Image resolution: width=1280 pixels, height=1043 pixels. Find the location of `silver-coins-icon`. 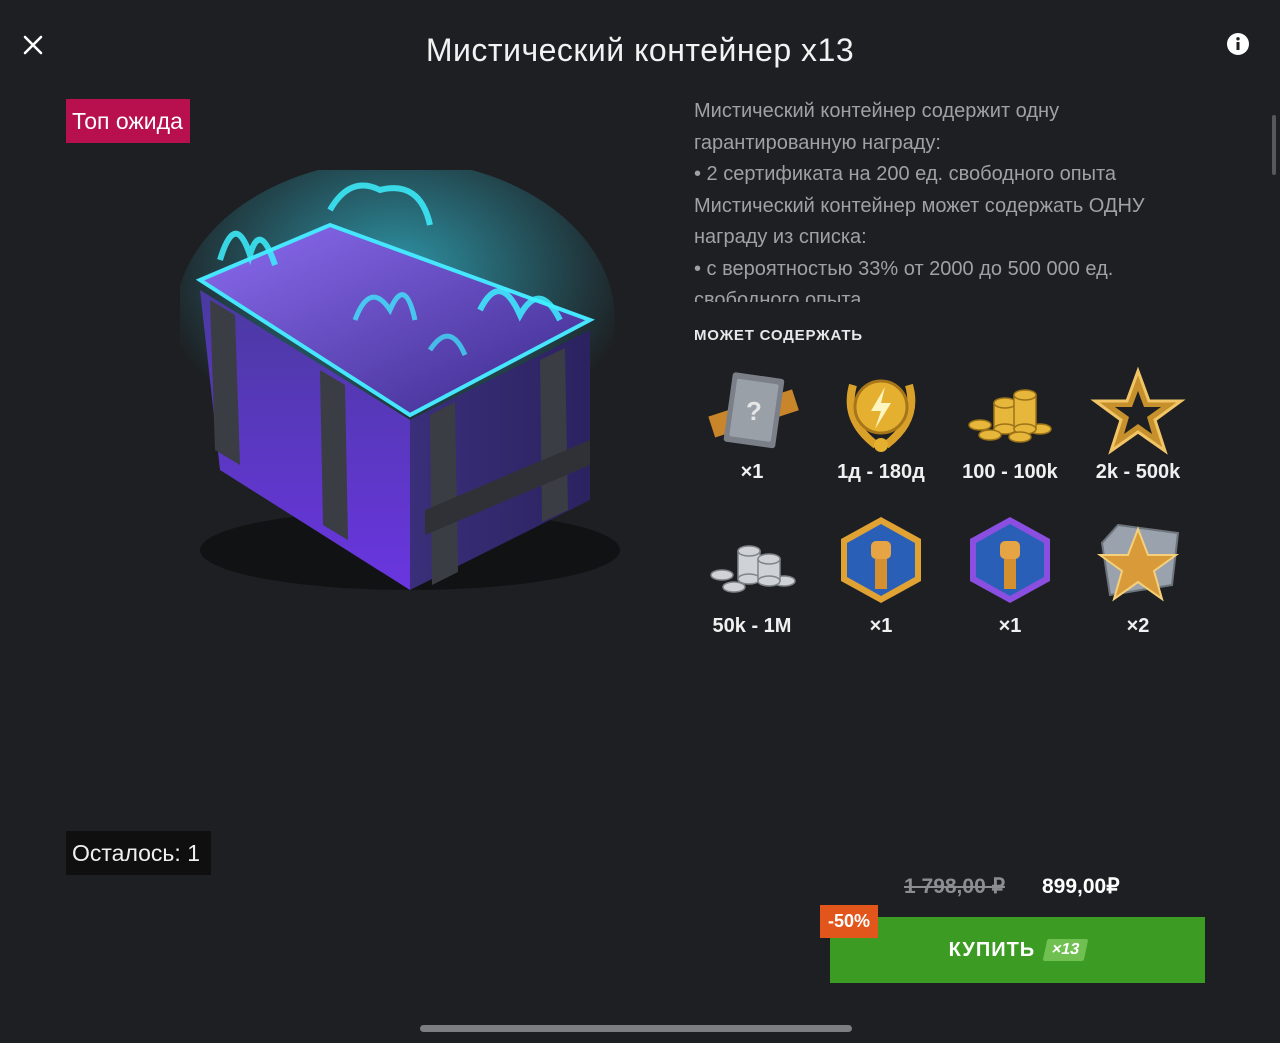

silver-coins-icon is located at coordinates (753, 569).